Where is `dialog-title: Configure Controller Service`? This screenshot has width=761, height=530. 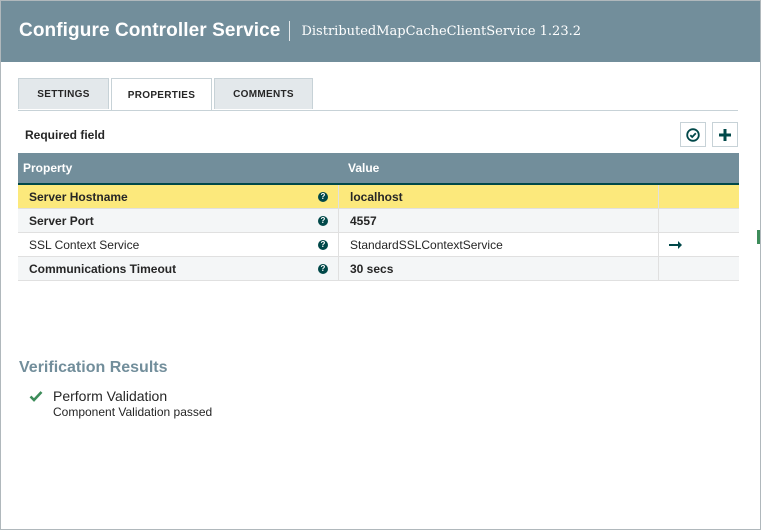 dialog-title: Configure Controller Service is located at coordinates (150, 30).